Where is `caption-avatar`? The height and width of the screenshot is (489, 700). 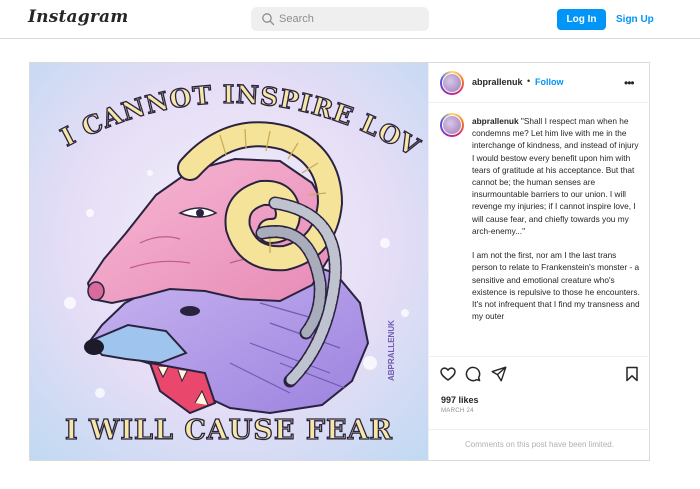
caption-avatar is located at coordinates (452, 125).